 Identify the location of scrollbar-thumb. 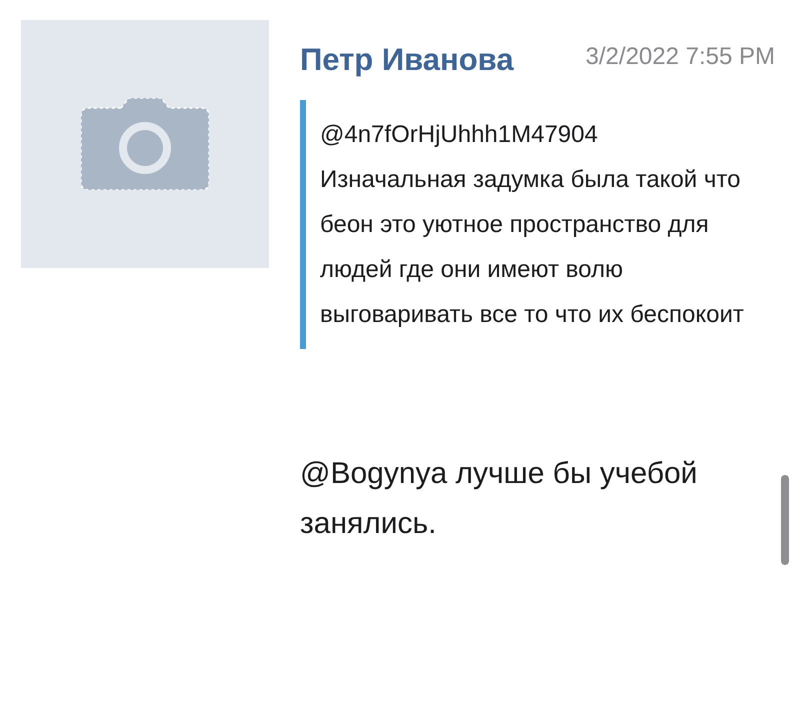
(785, 520).